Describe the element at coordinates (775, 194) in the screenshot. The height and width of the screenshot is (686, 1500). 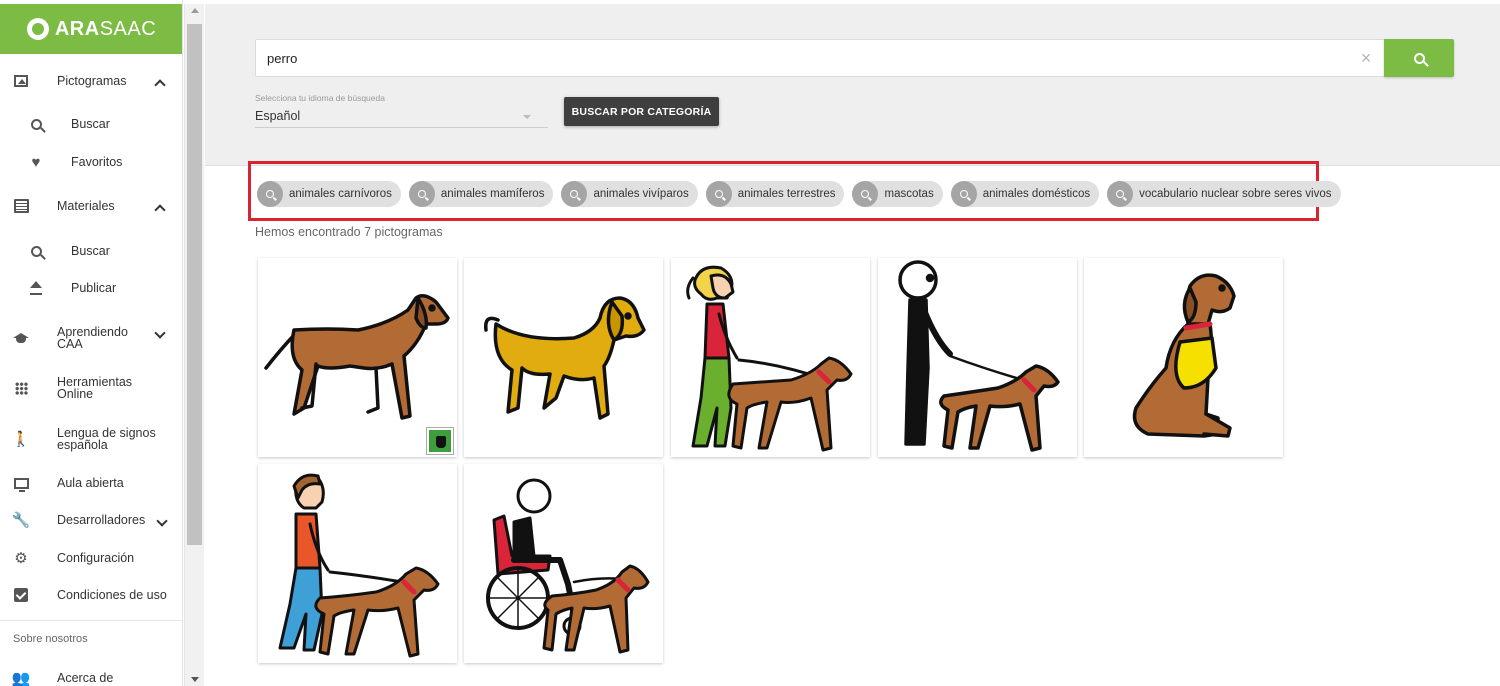
I see `tag-chip: animales terrestres` at that location.